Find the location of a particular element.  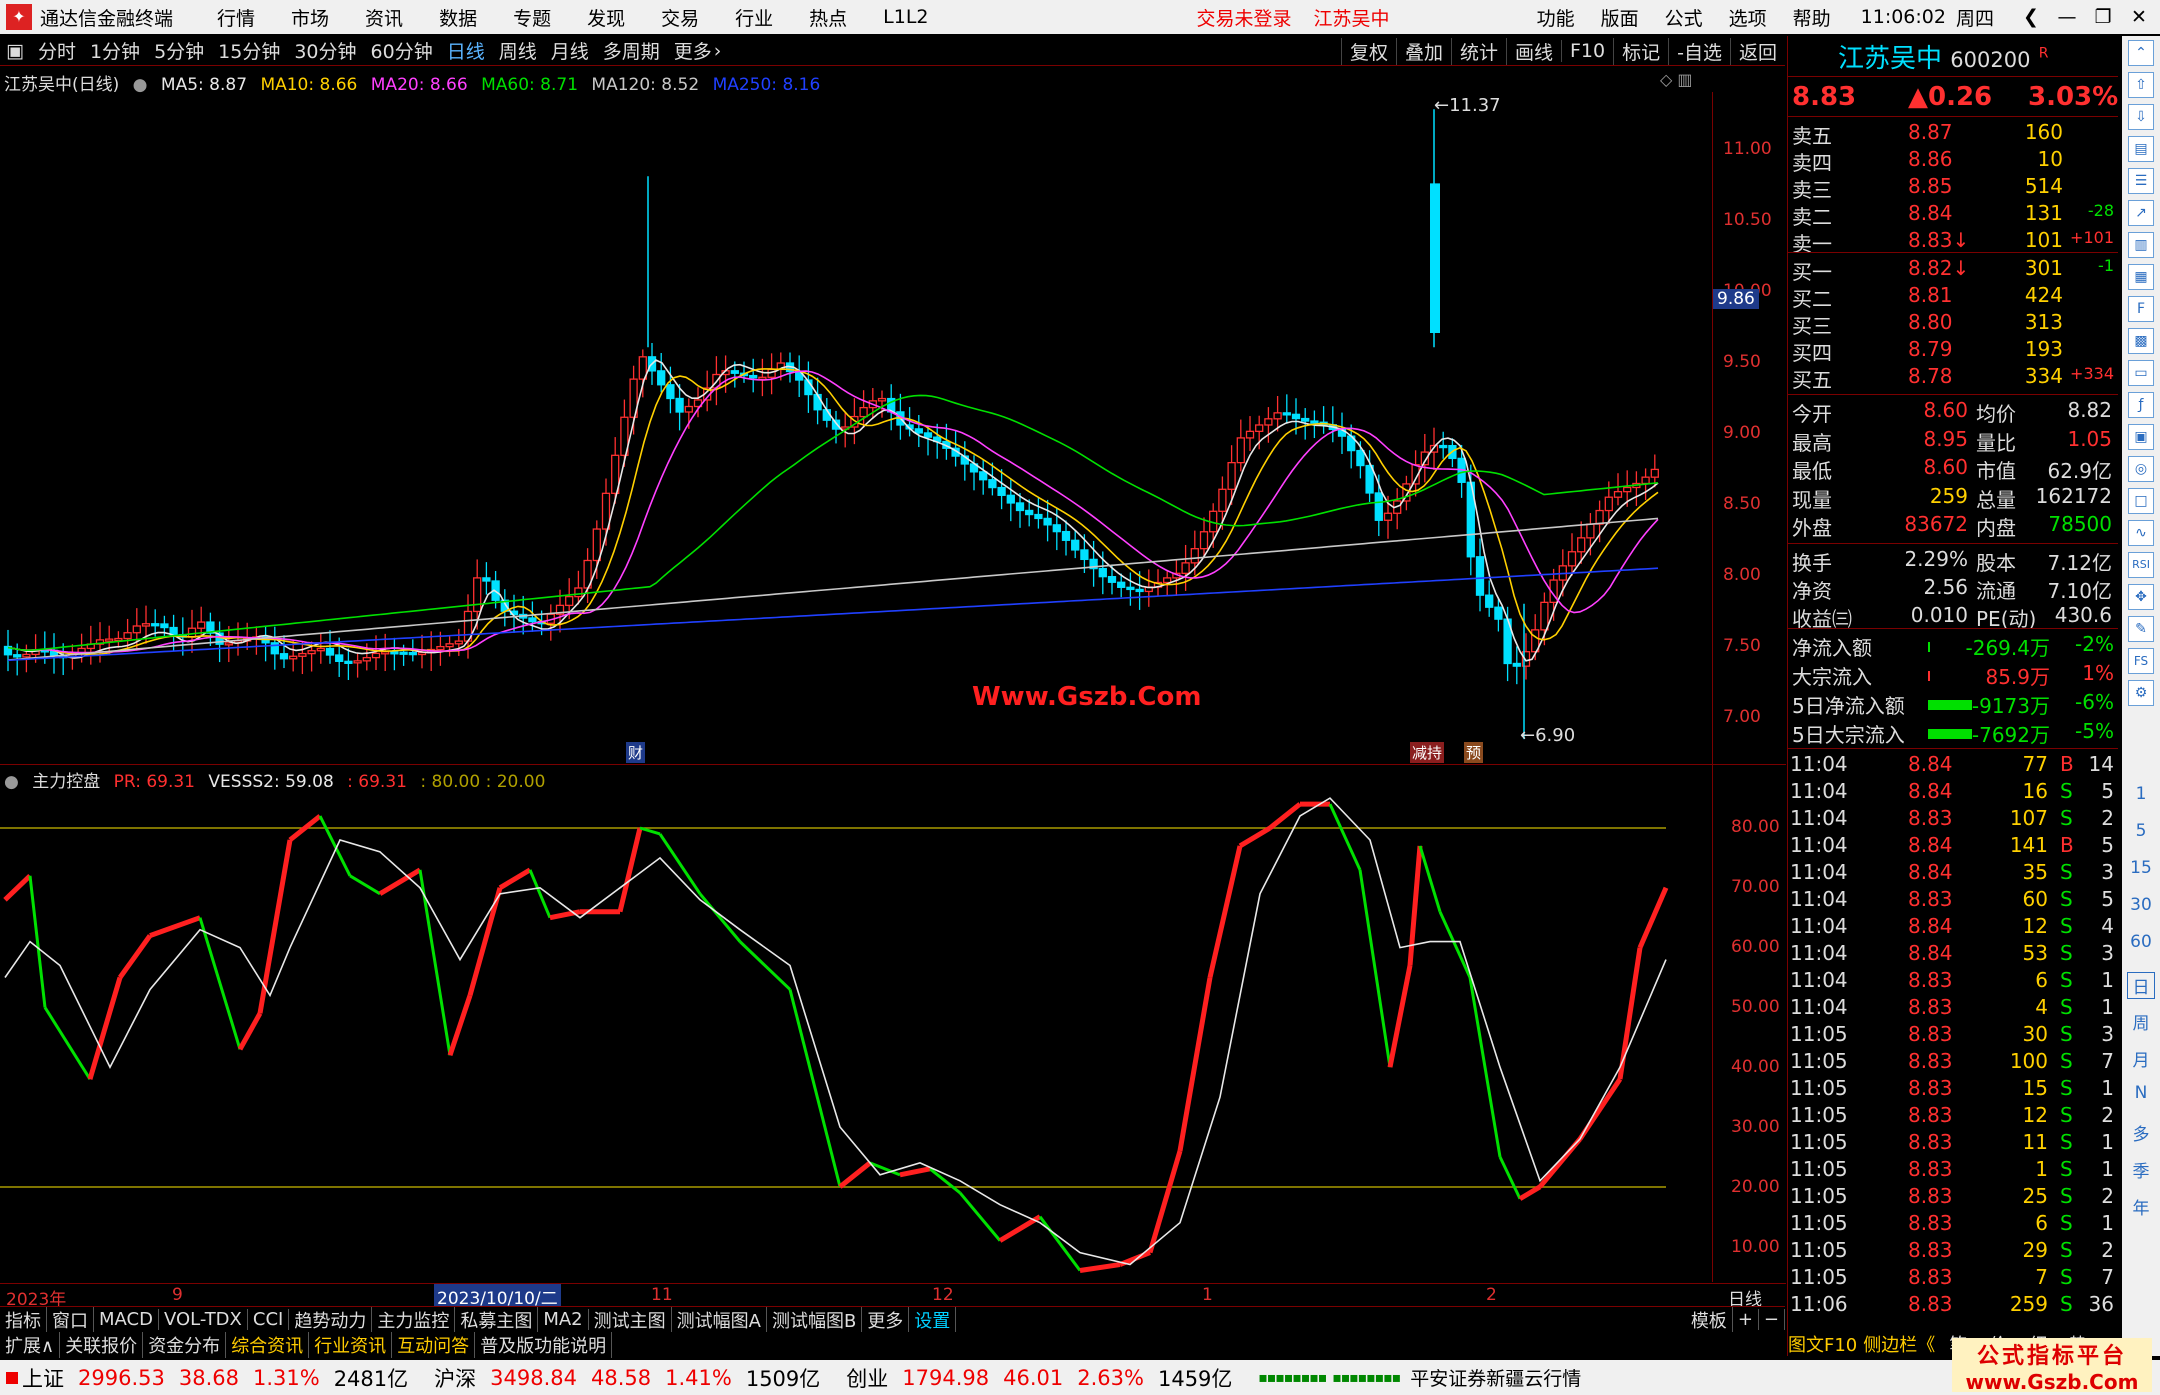

wave-icon: ∿ is located at coordinates (2141, 533).